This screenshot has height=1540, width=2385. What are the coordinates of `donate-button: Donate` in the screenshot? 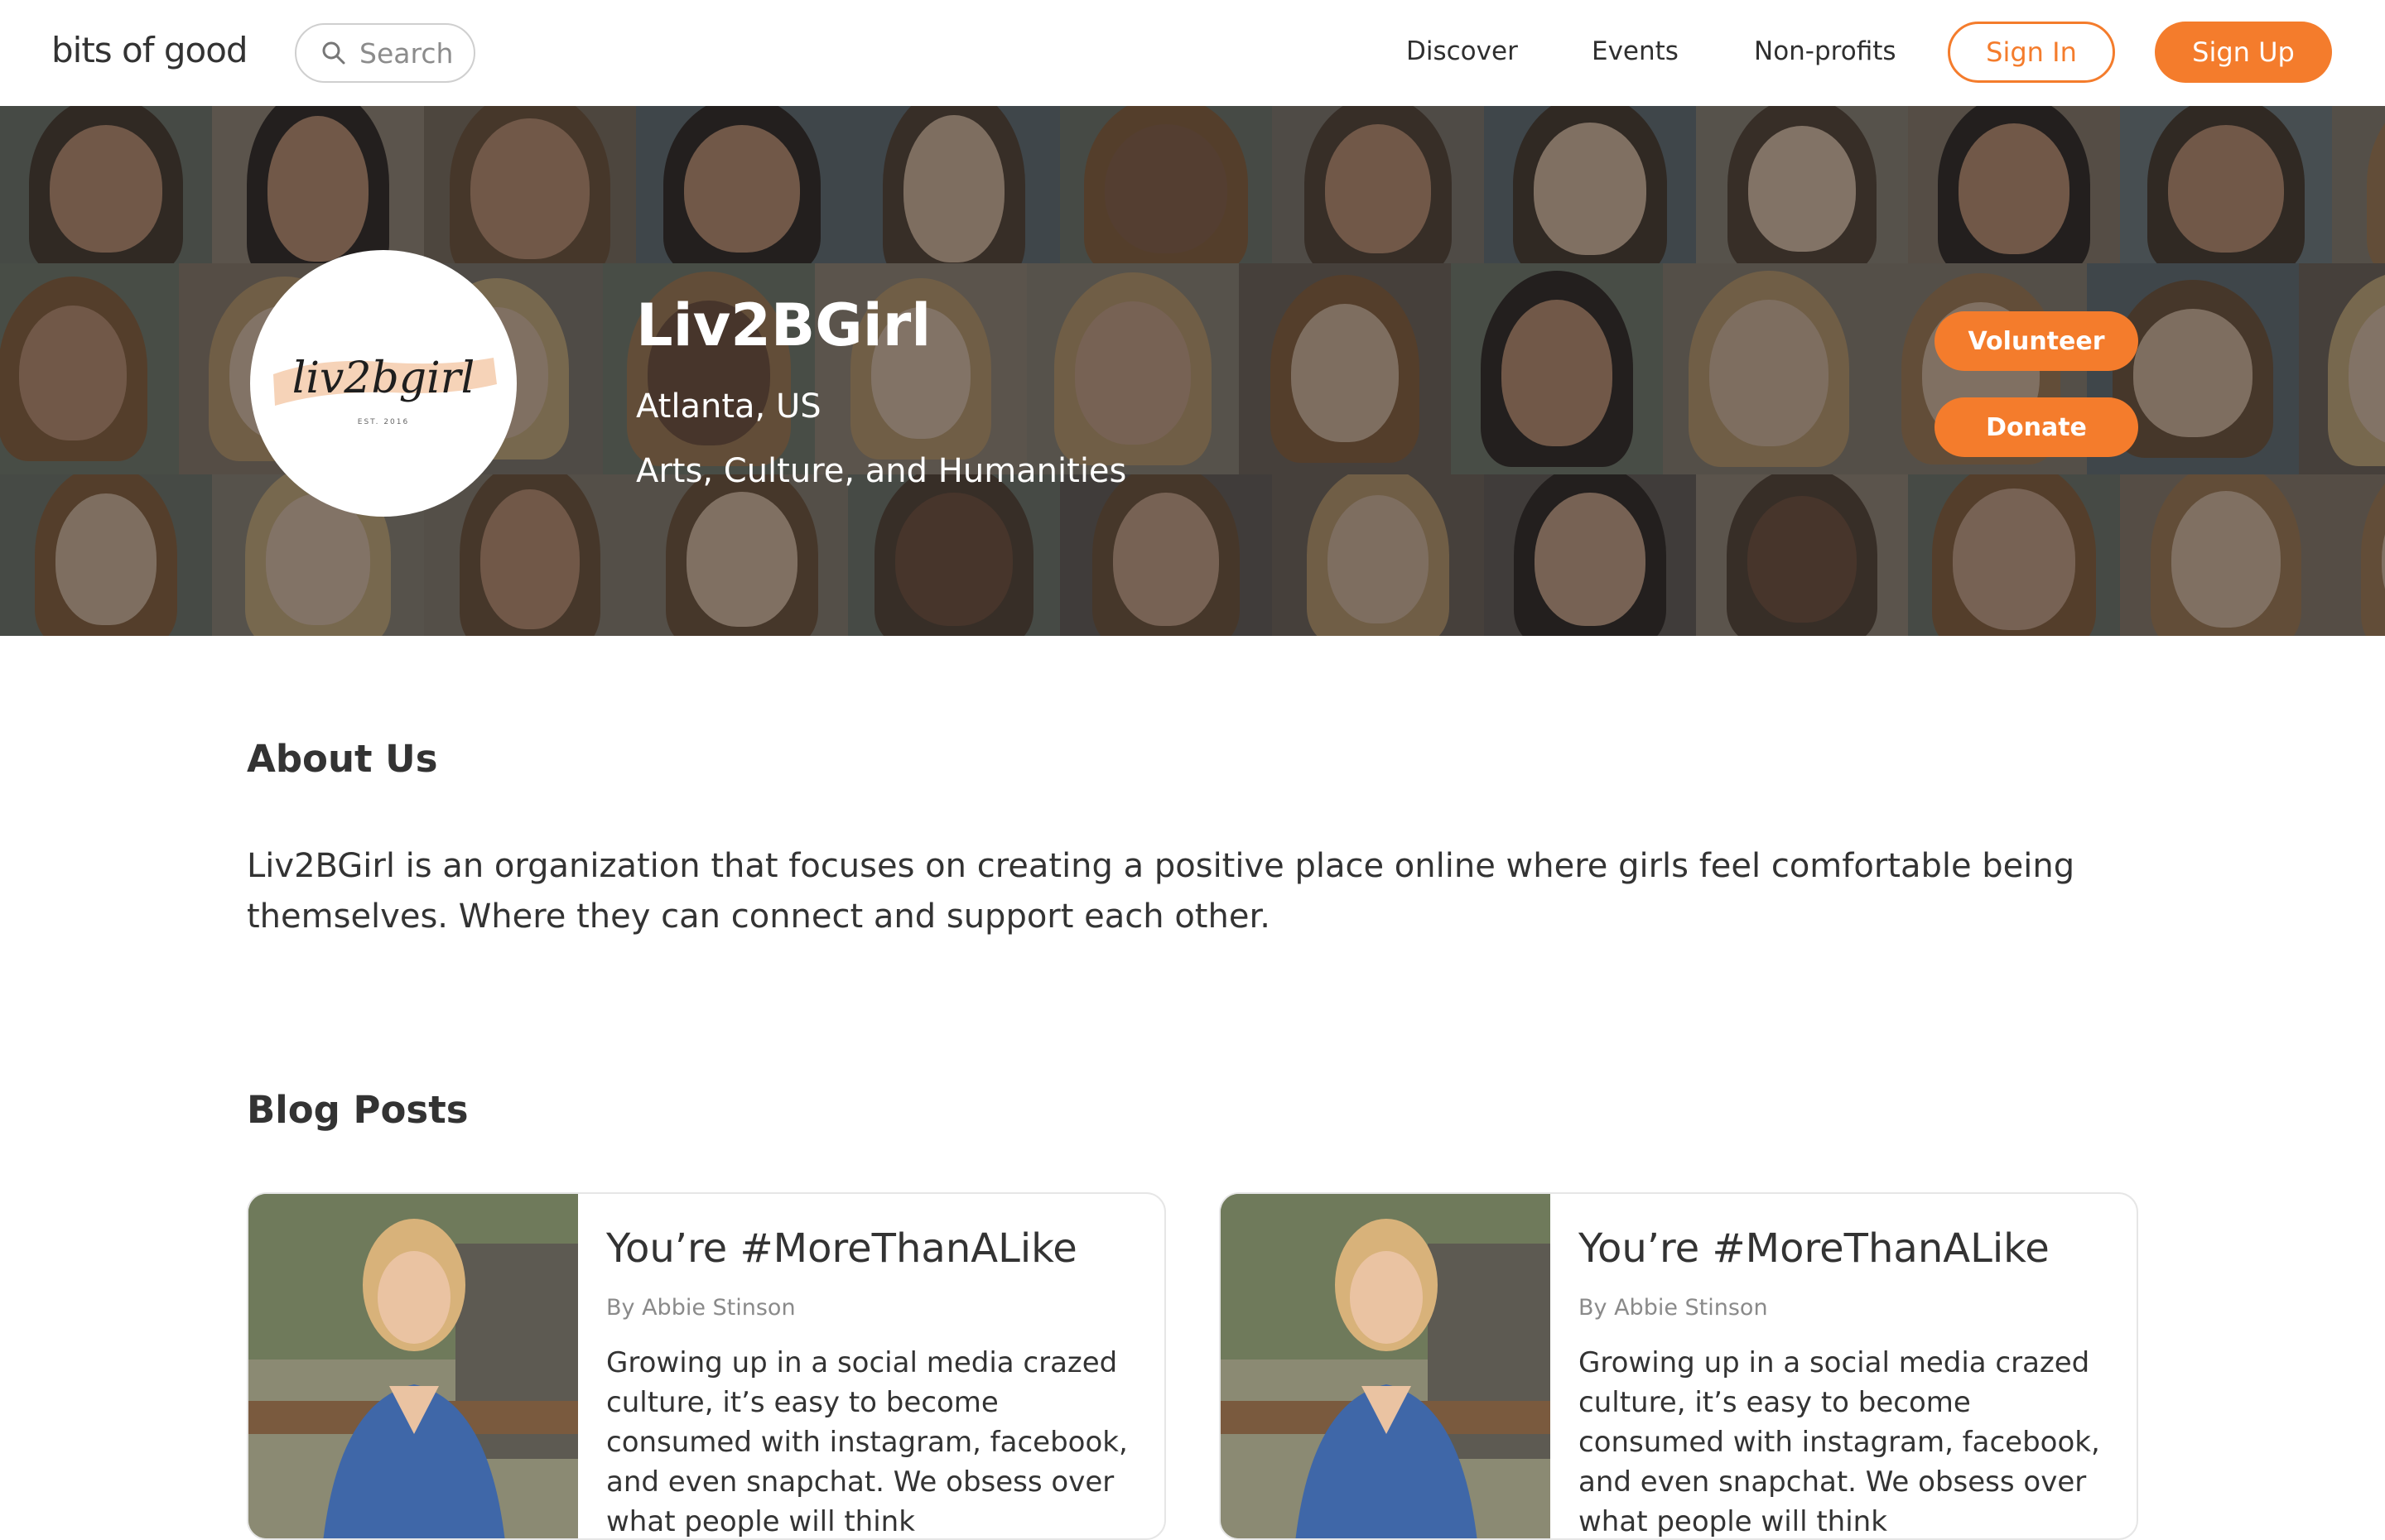 It's located at (2036, 427).